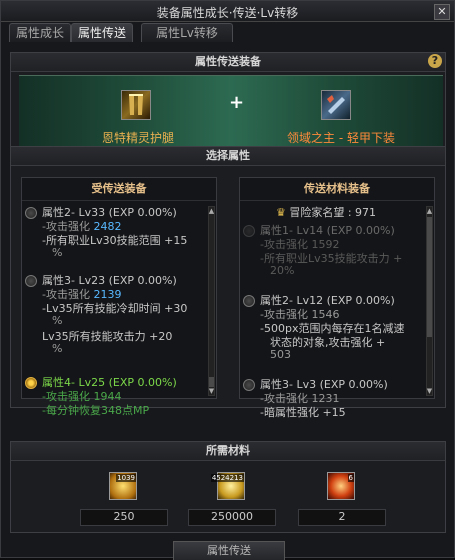 This screenshot has width=455, height=560. Describe the element at coordinates (123, 486) in the screenshot. I see `gold-crystal-icon: 1039` at that location.